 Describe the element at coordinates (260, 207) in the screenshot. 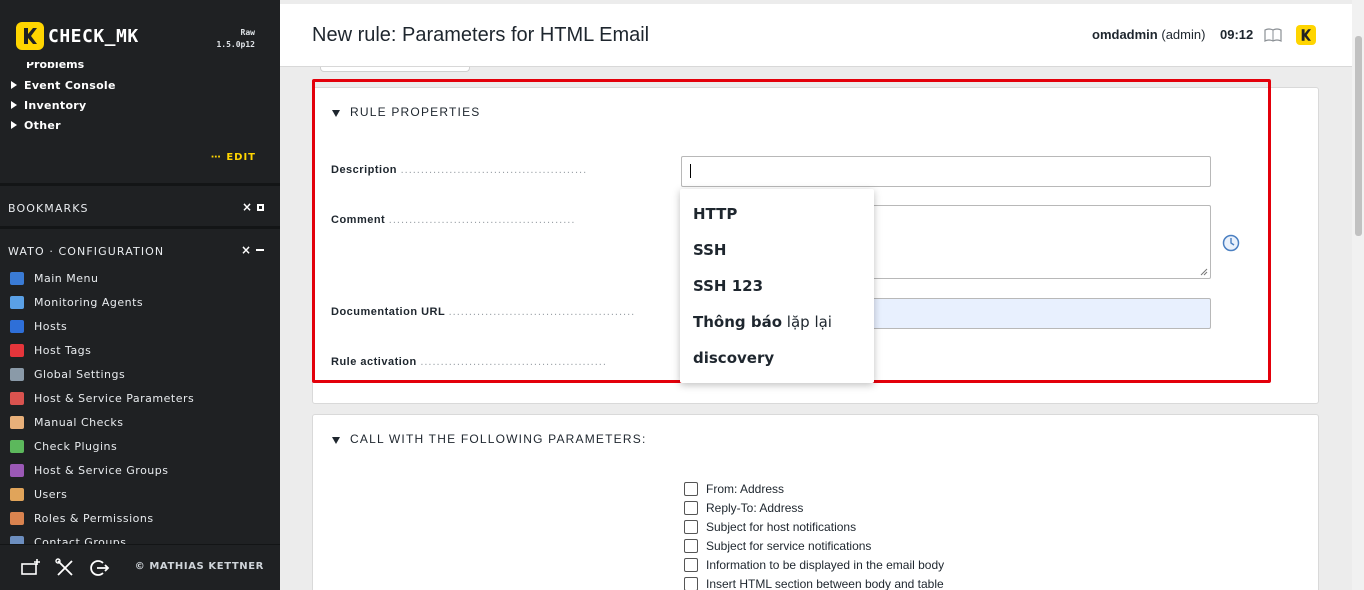

I see `maximize-icon` at that location.